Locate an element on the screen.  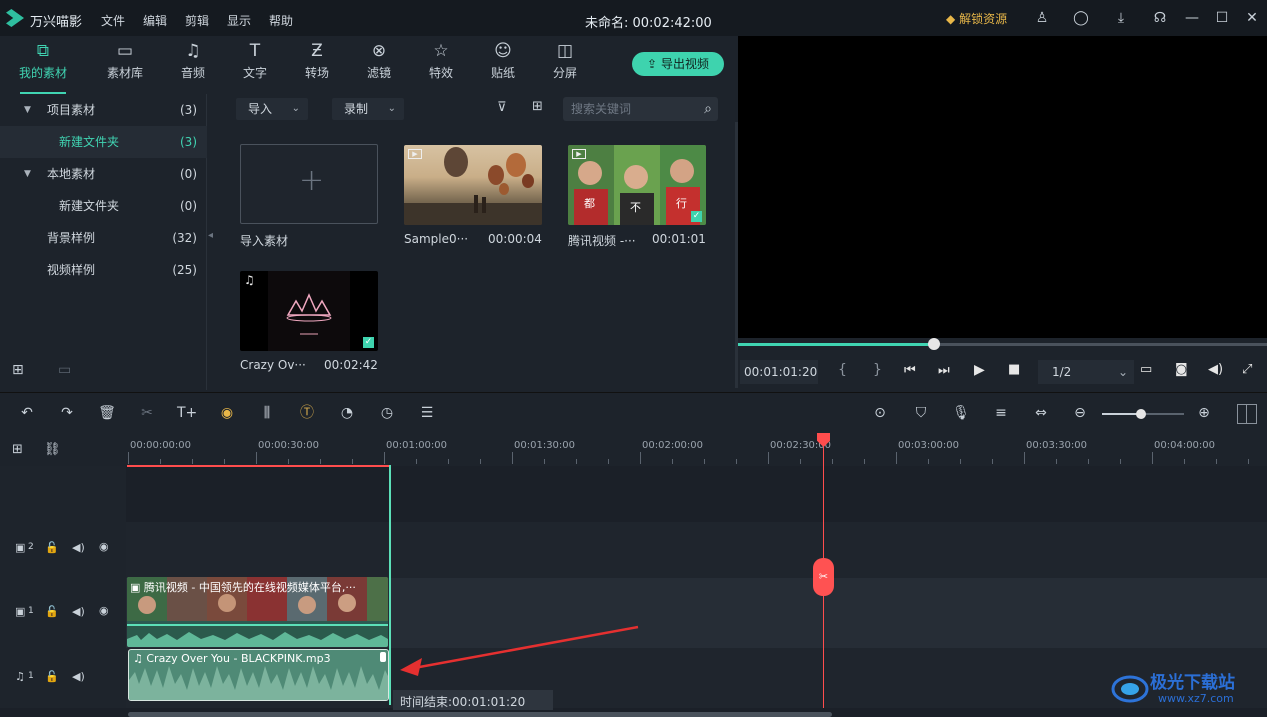
redo-icon: ↷ is located at coordinates (67, 413).